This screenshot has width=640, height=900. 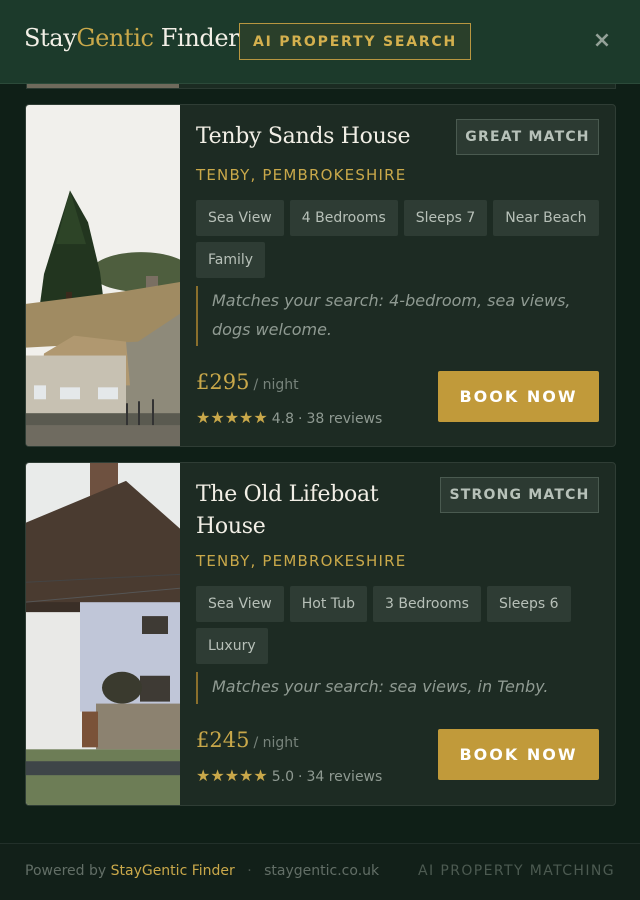 What do you see at coordinates (311, 137) in the screenshot?
I see `property-title: Tenby Sands House` at bounding box center [311, 137].